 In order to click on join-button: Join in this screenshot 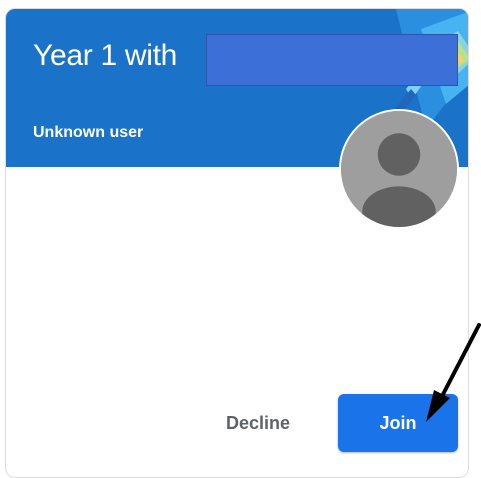, I will do `click(398, 423)`.